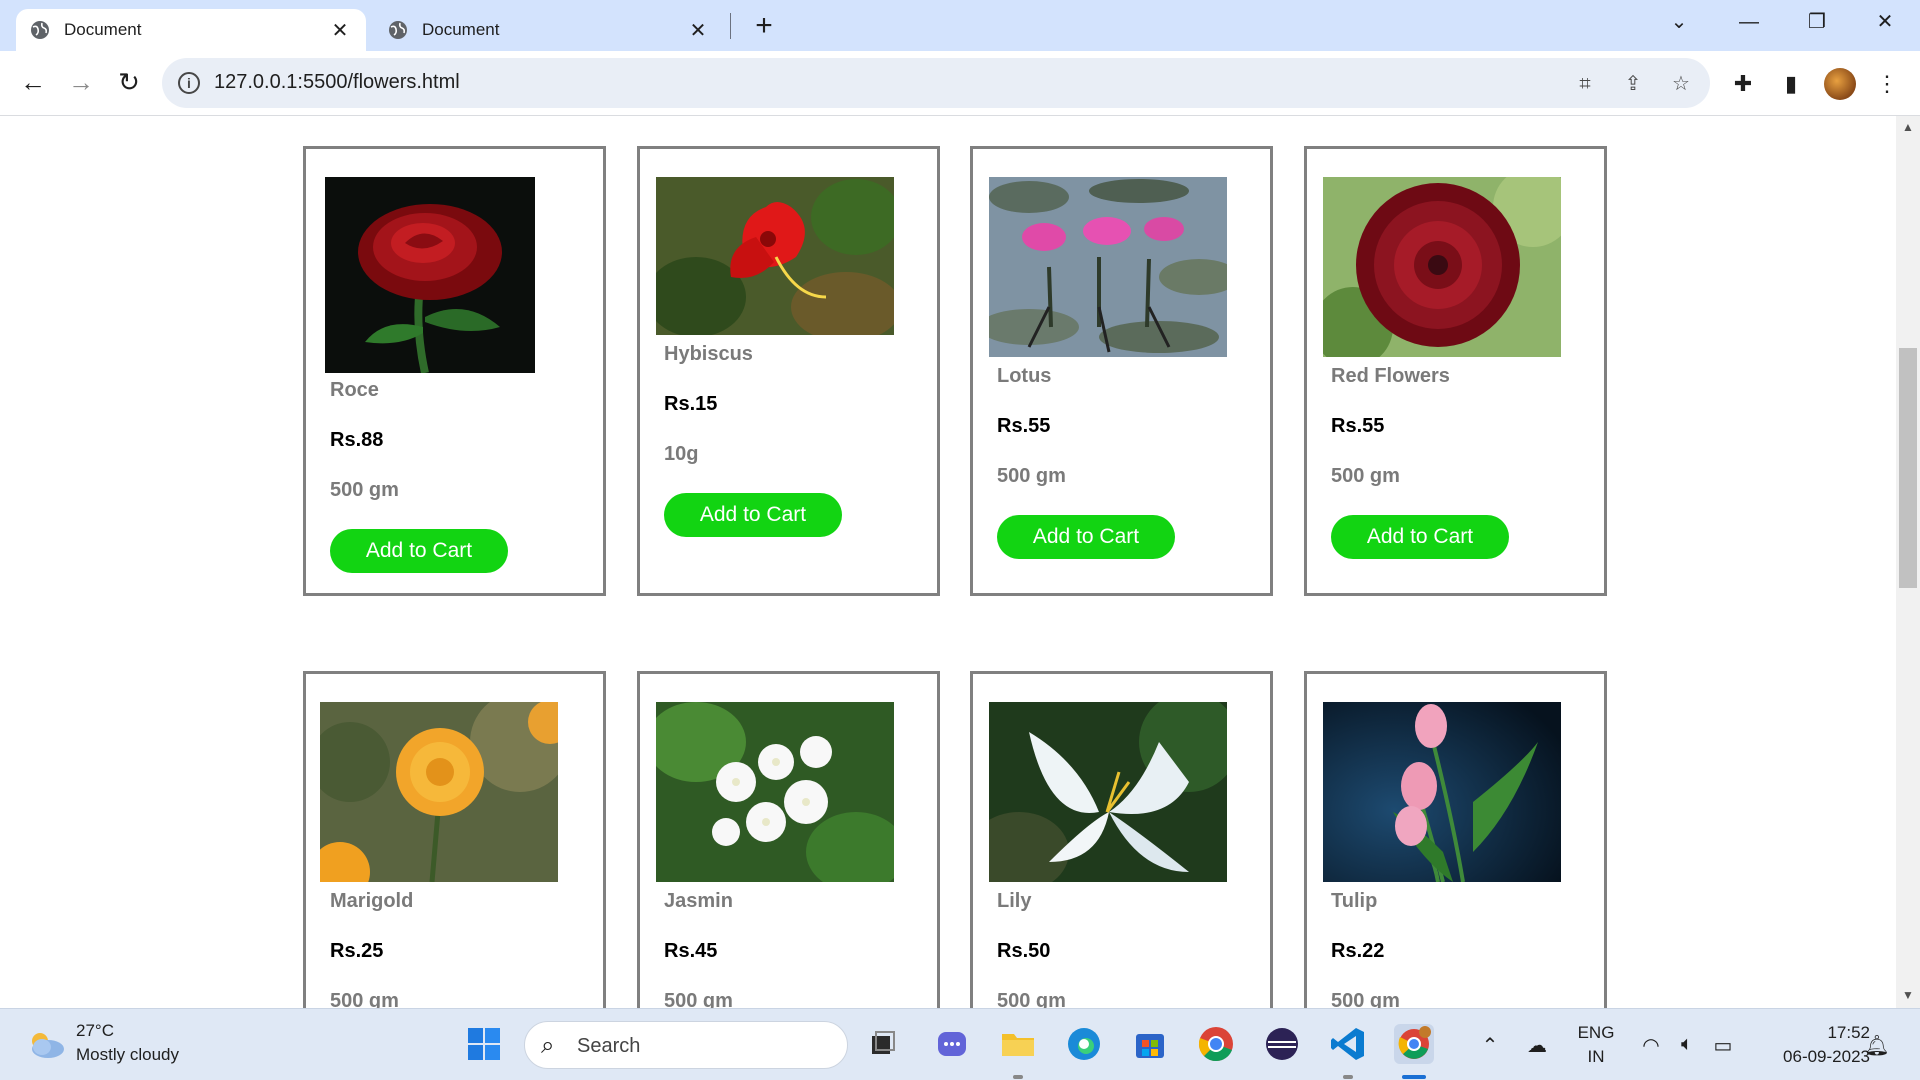 The width and height of the screenshot is (1920, 1080). What do you see at coordinates (1018, 1044) in the screenshot?
I see `file-explorer-icon` at bounding box center [1018, 1044].